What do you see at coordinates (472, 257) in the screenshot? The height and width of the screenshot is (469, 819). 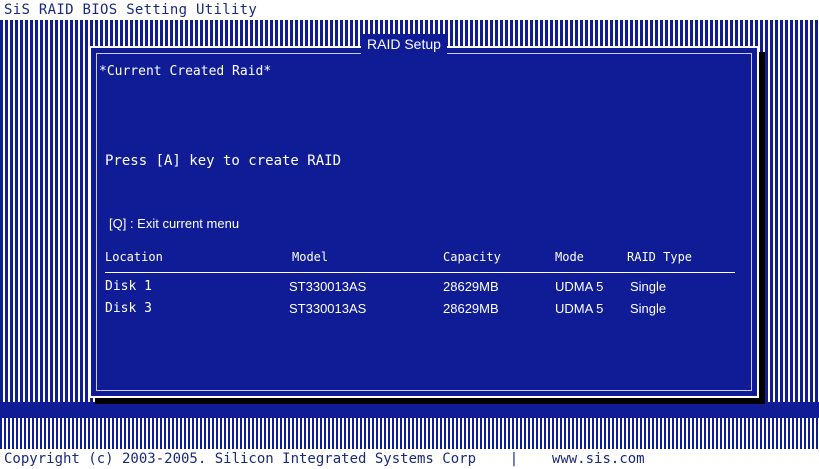 I see `header-capacity: Capacity` at bounding box center [472, 257].